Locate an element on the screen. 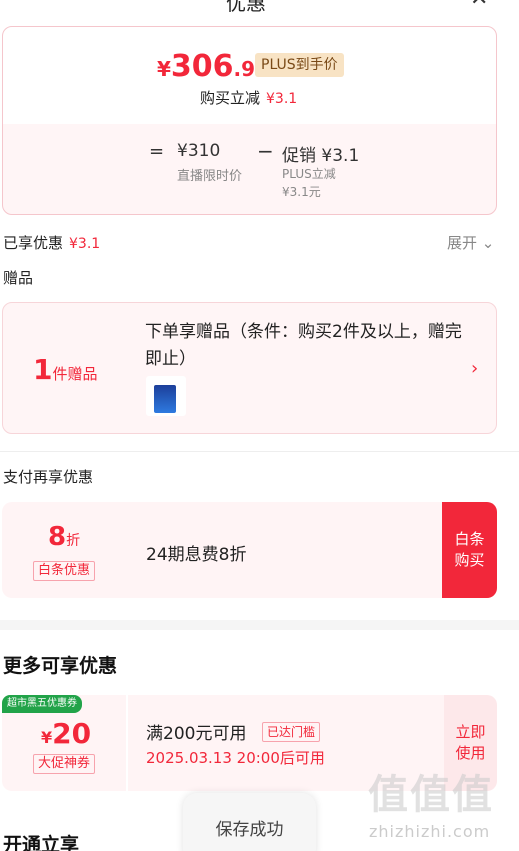  baitiao-card: 8折 白条优惠 24期息费8折 白条 购买 is located at coordinates (249, 550).